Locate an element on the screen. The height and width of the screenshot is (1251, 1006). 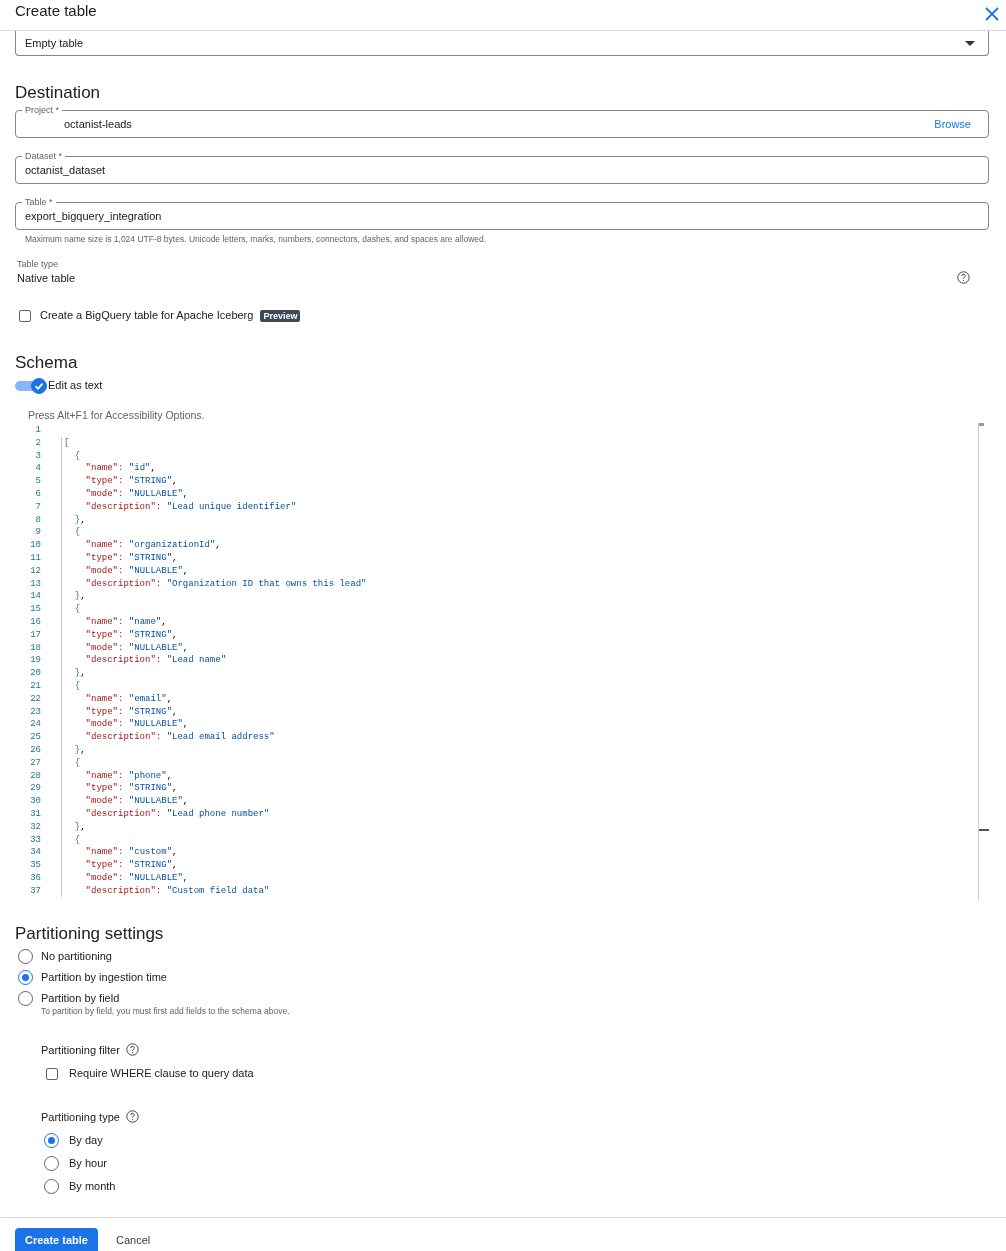
section-heading: Destination is located at coordinates (58, 93).